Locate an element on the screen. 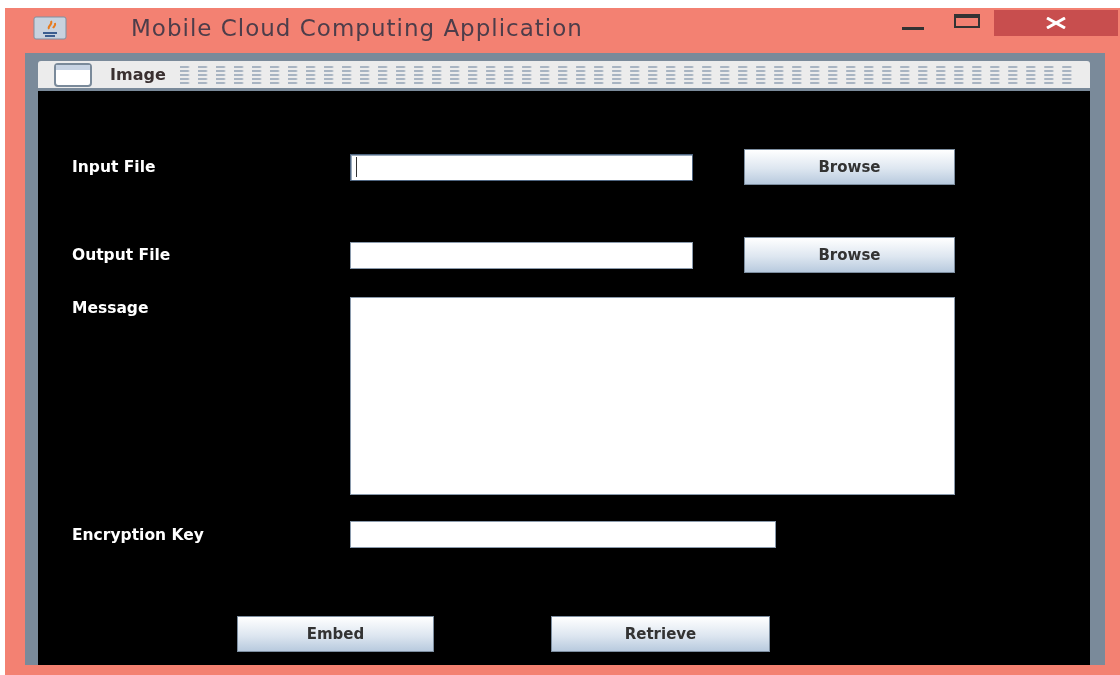 Image resolution: width=1120 pixels, height=675 pixels. retrieve-button: Retrieve is located at coordinates (660, 634).